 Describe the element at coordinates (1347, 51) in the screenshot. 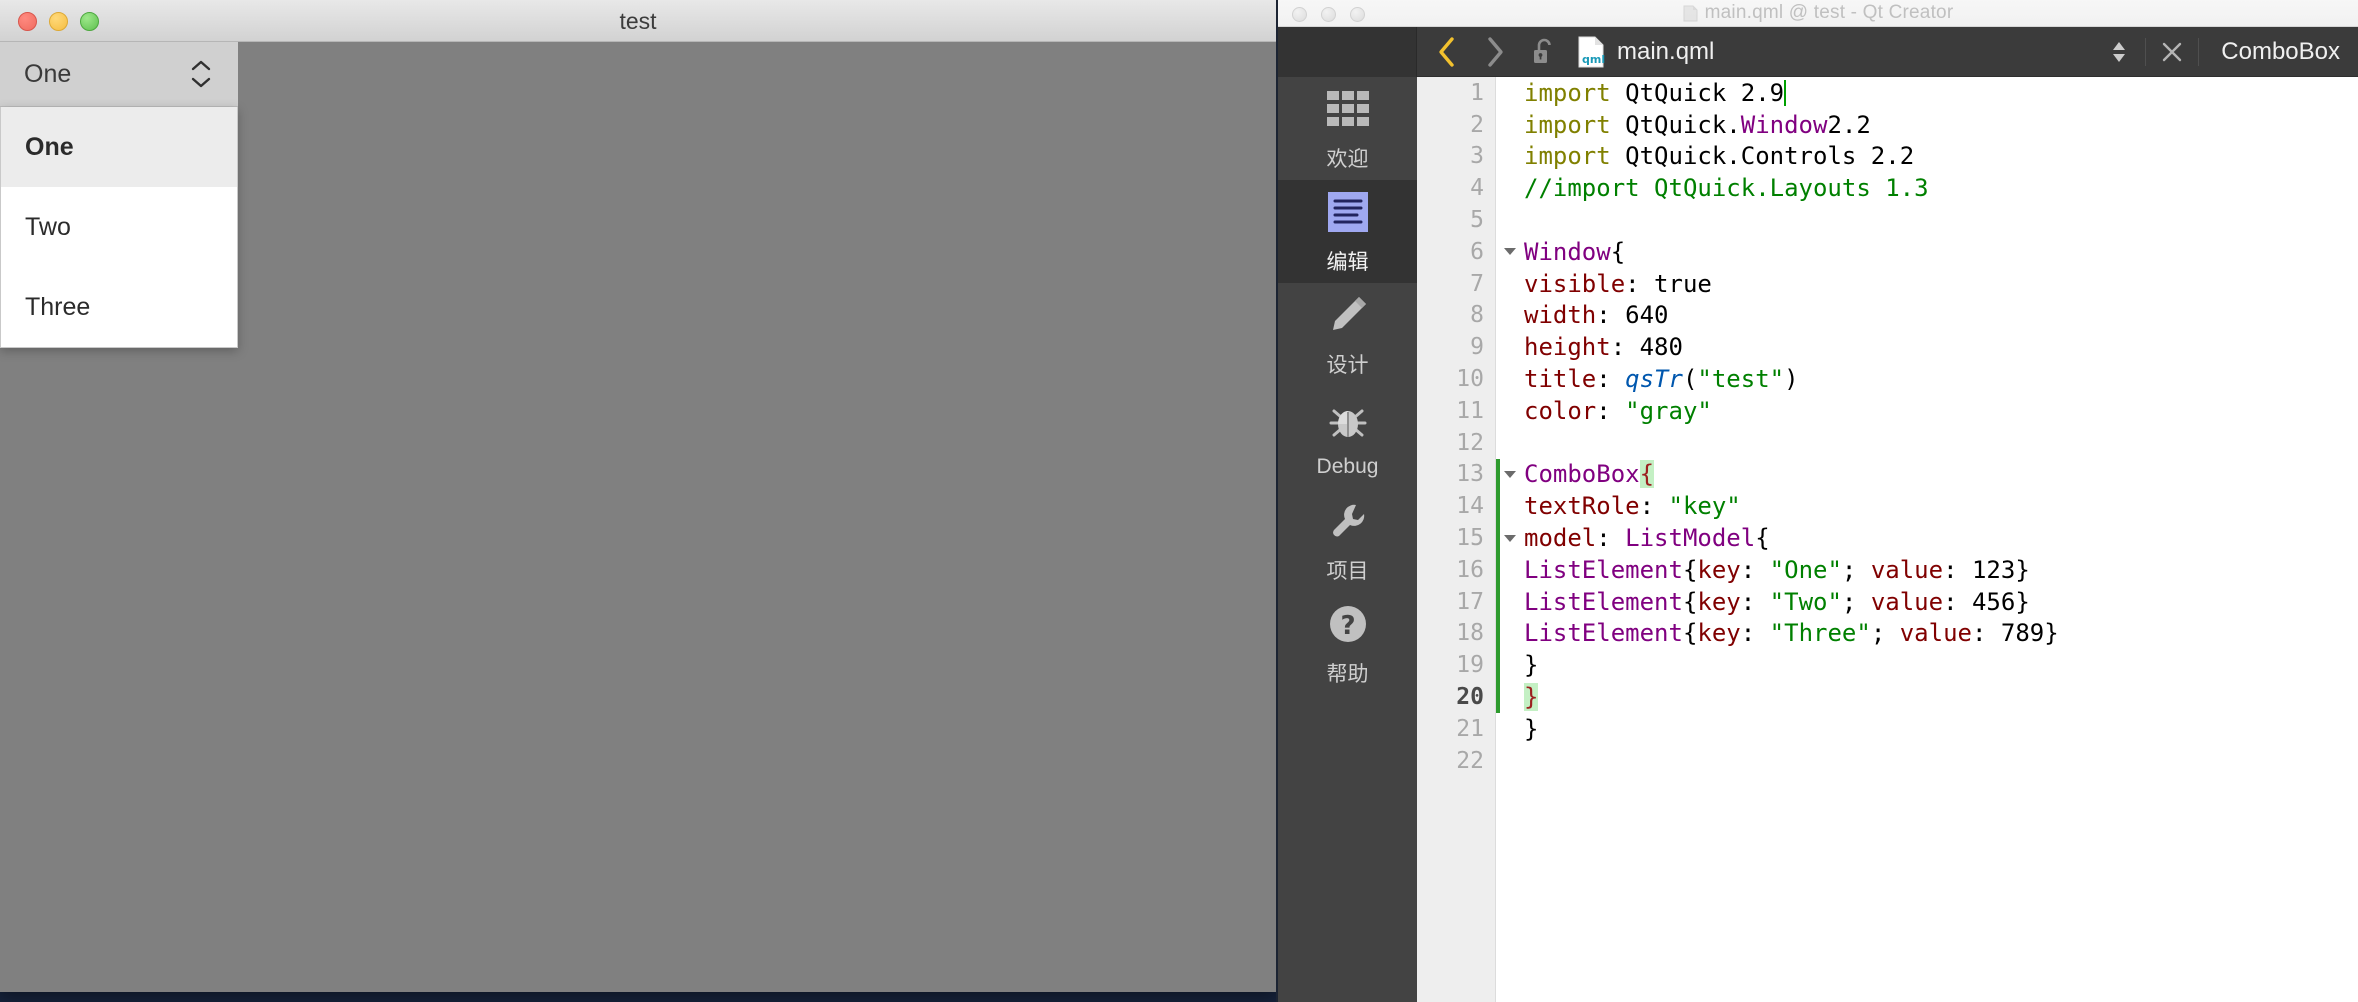

I see `modebar-toolbar-spacer` at that location.